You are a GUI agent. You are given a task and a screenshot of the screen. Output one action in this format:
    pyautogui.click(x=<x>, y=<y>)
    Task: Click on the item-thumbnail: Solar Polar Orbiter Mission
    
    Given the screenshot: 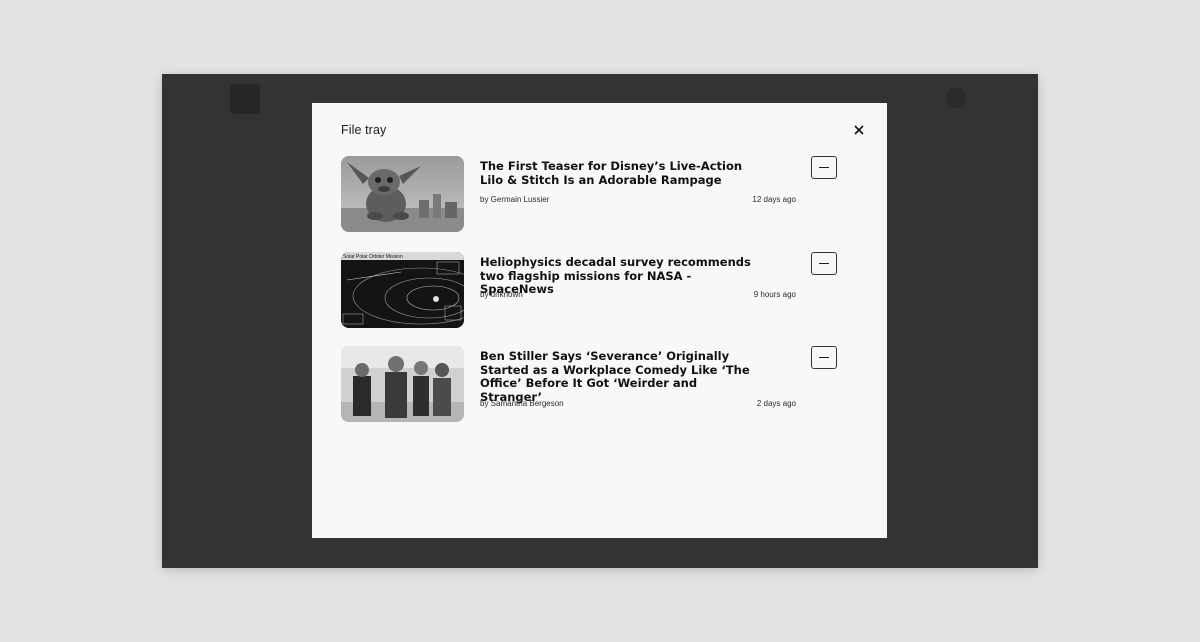 What is the action you would take?
    pyautogui.click(x=402, y=290)
    